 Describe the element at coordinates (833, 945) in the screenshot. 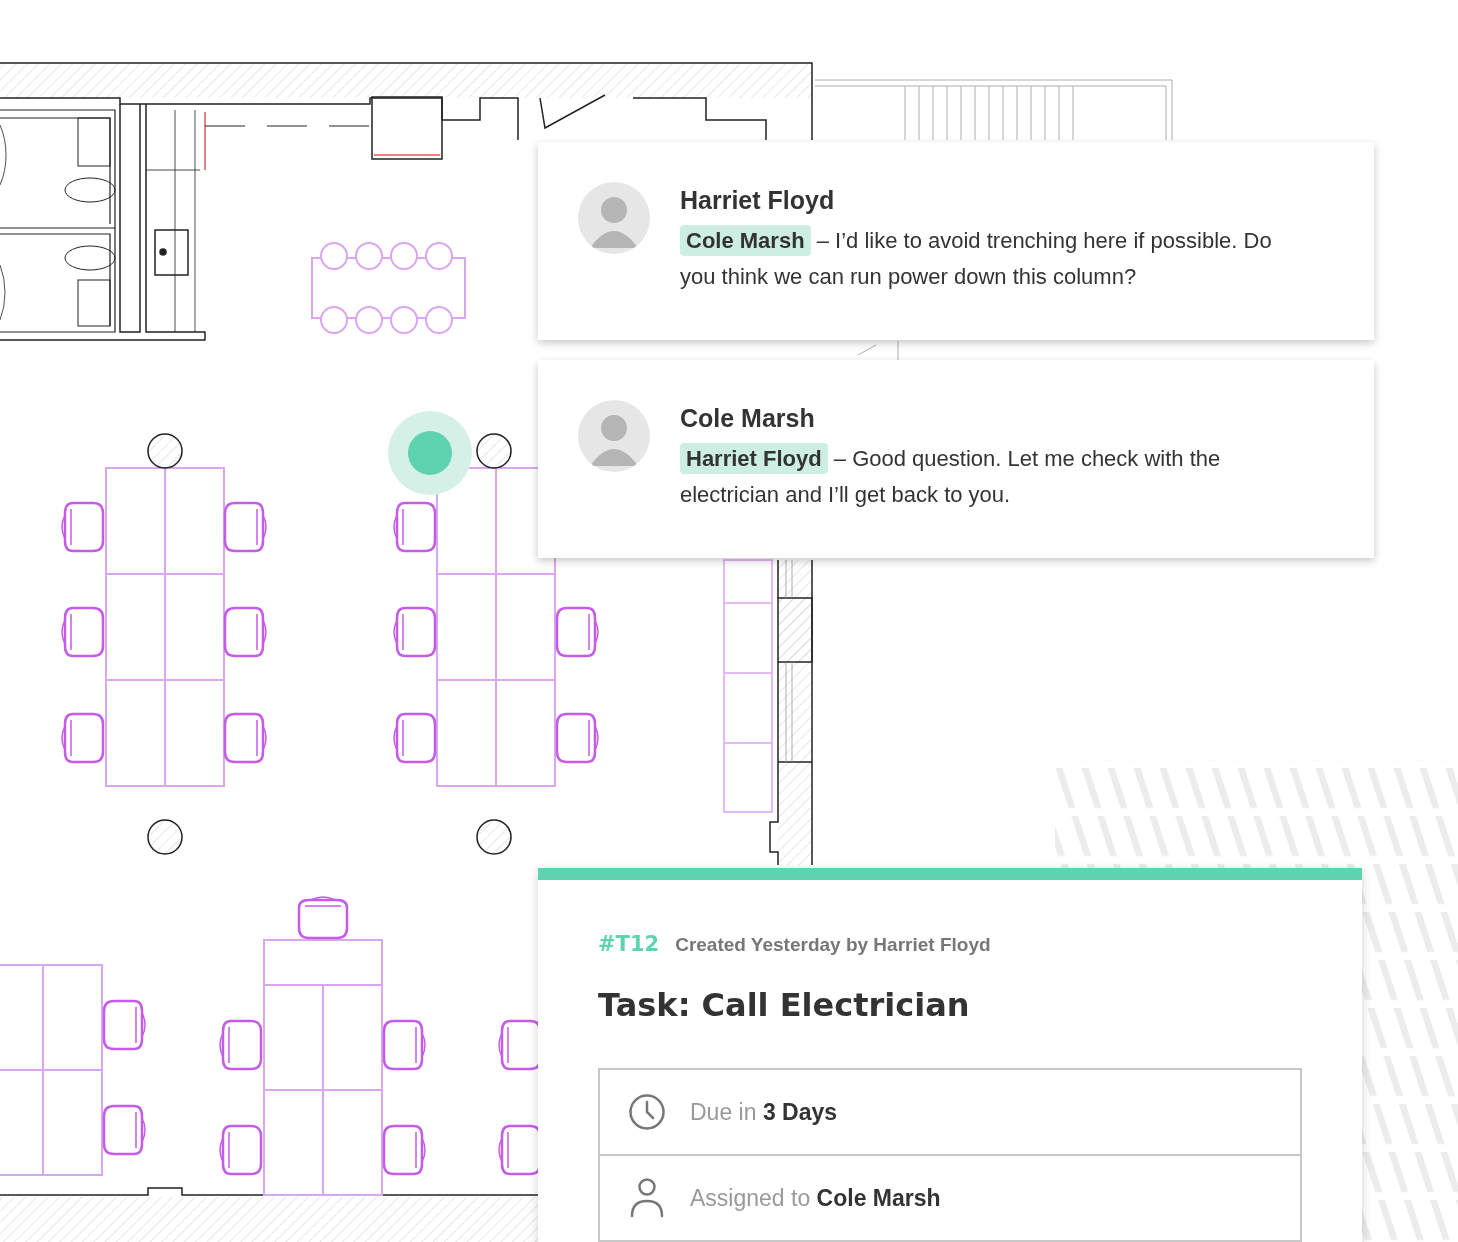

I see `task-meta: Created Yesterday by Harriet Floyd` at that location.